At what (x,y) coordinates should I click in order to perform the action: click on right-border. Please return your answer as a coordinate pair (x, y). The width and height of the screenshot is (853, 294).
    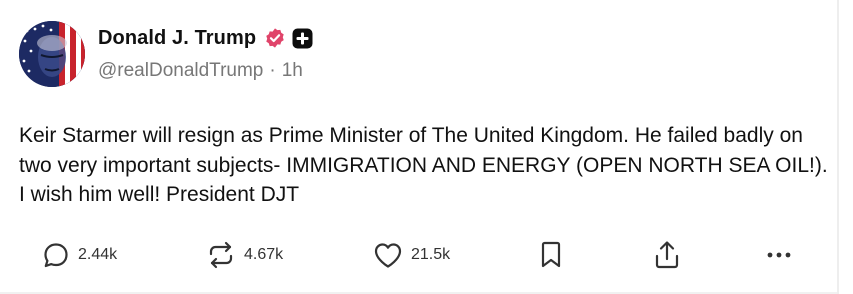
    Looking at the image, I should click on (838, 147).